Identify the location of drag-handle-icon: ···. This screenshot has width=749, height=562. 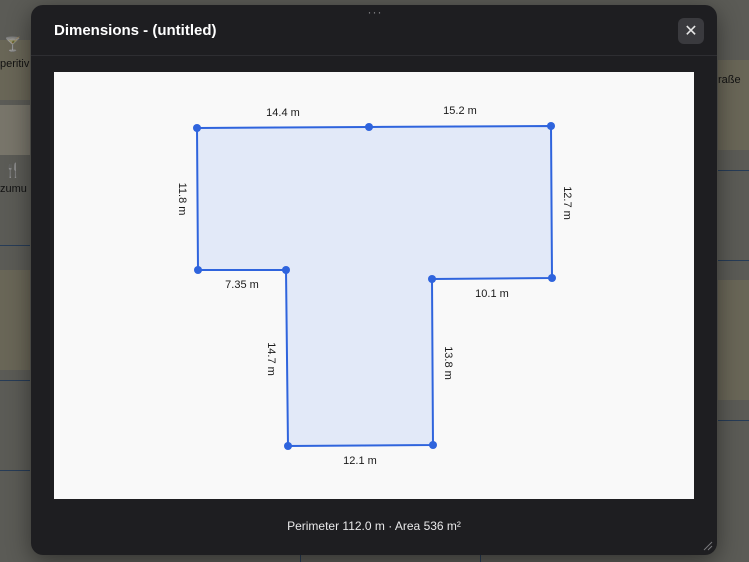
(375, 12).